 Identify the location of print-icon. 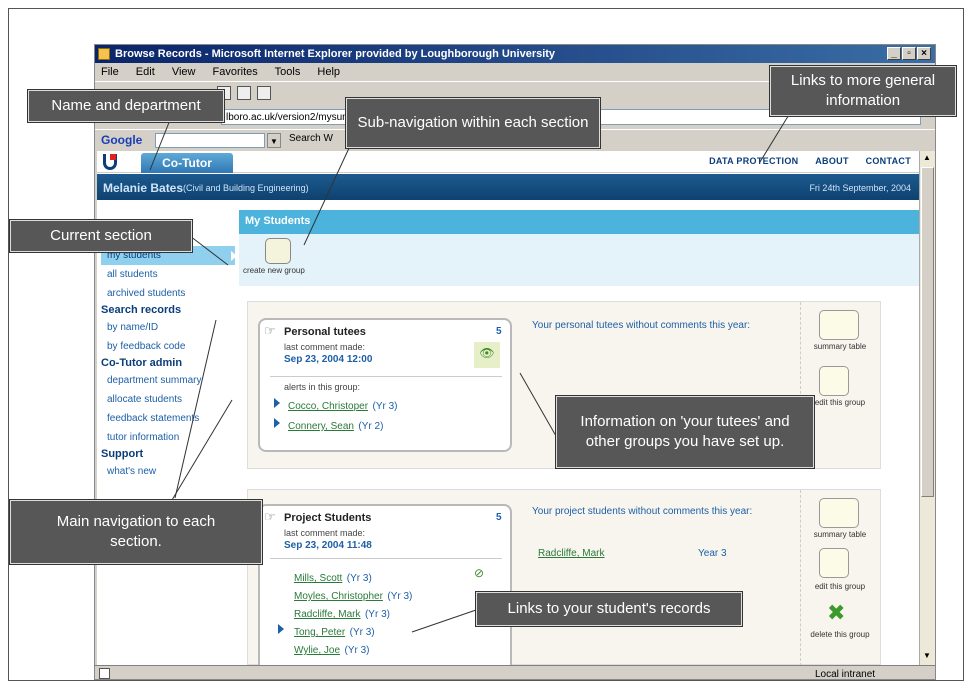
(264, 93).